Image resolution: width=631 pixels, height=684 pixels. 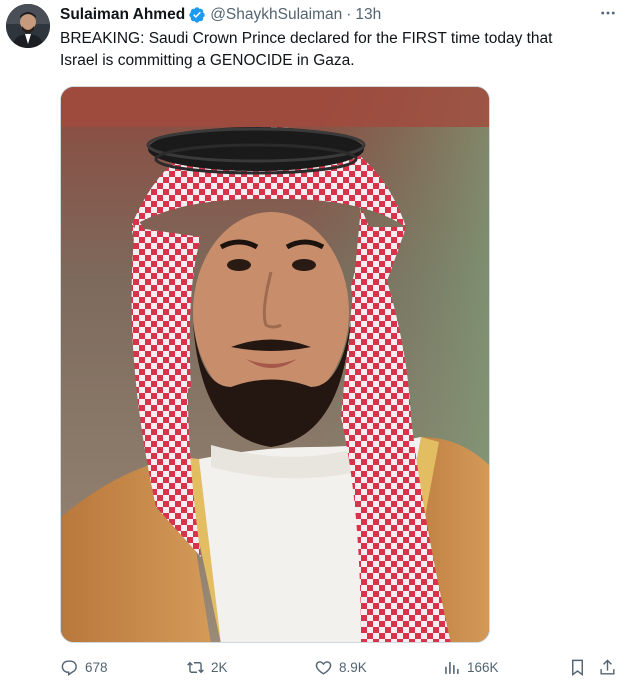 What do you see at coordinates (96, 667) in the screenshot?
I see `reply-count: 678` at bounding box center [96, 667].